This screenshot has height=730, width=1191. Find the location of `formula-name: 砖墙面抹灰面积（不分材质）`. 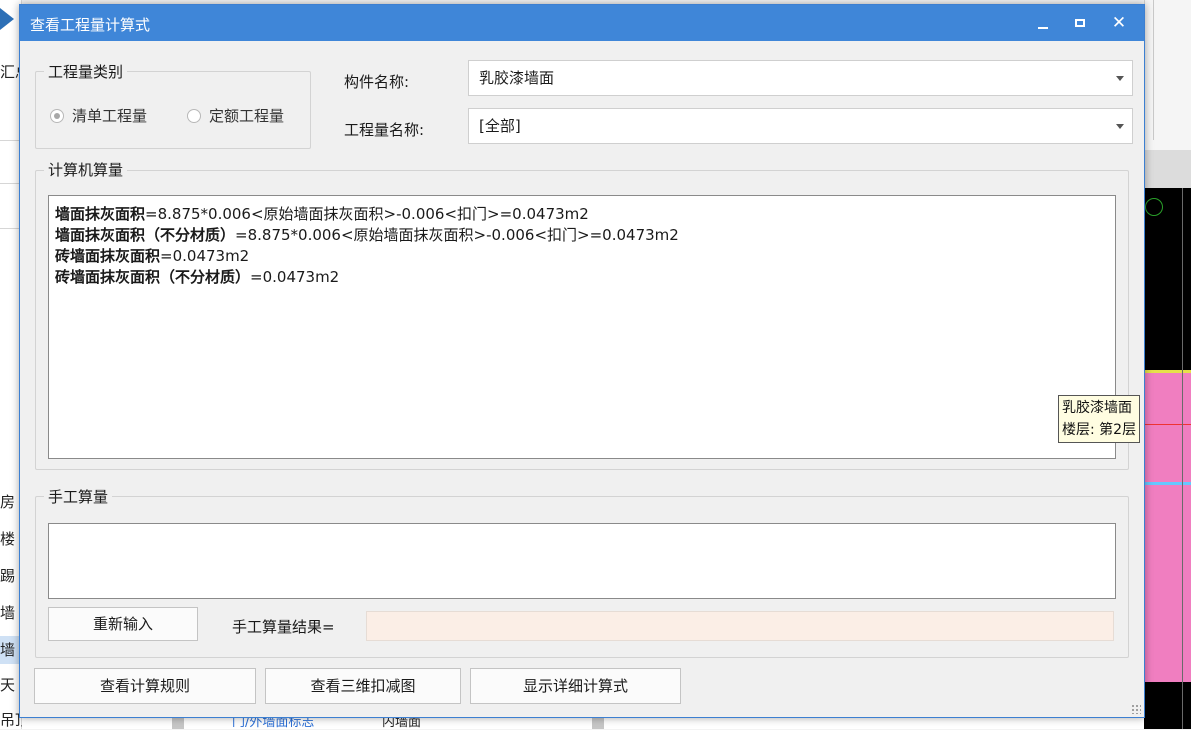

formula-name: 砖墙面抹灰面积（不分材质） is located at coordinates (153, 277).